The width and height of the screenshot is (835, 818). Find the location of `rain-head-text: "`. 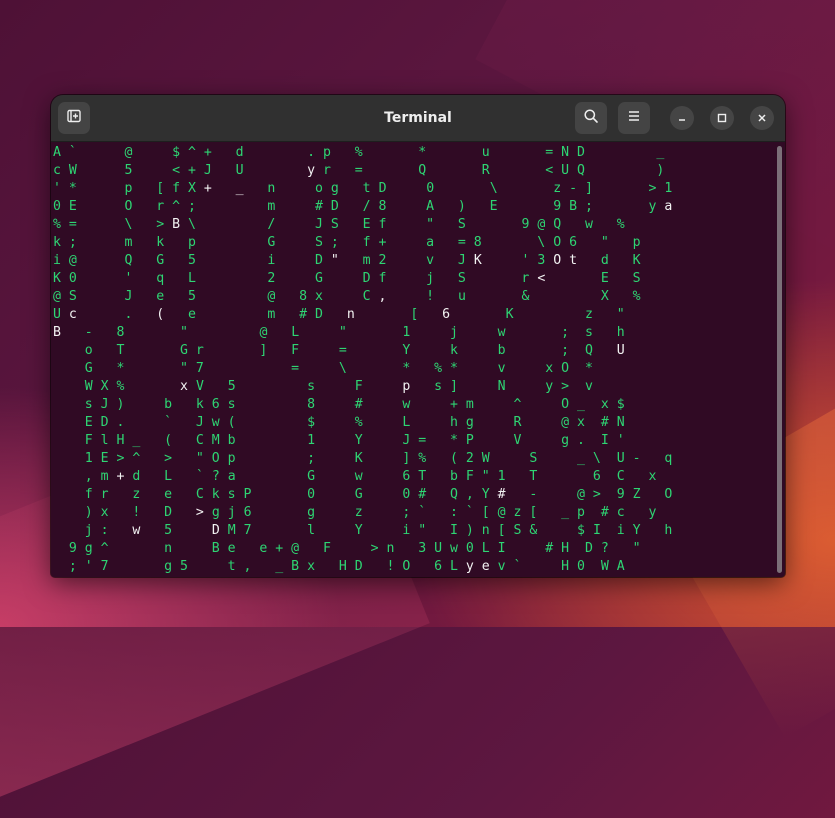

rain-head-text: " is located at coordinates (334, 260).